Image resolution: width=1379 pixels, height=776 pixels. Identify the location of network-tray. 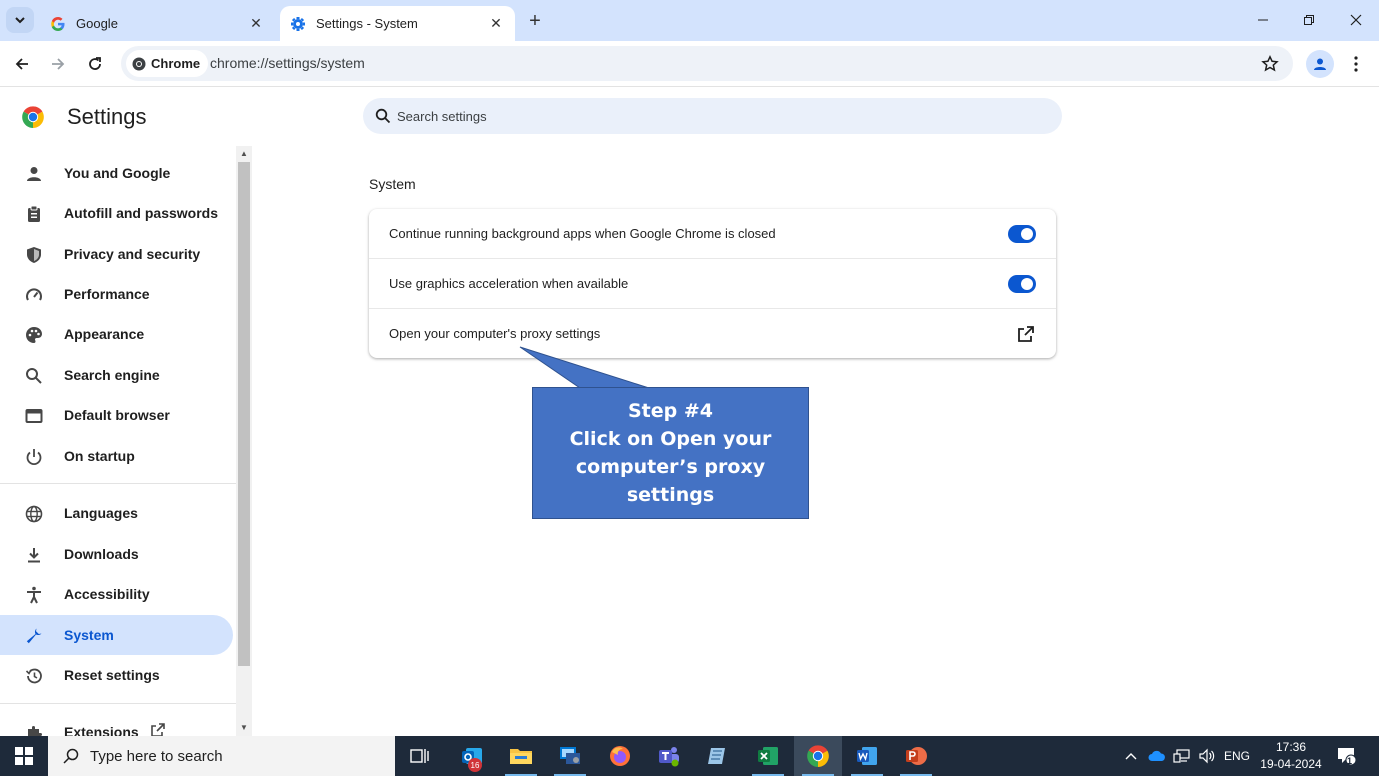
(1182, 756).